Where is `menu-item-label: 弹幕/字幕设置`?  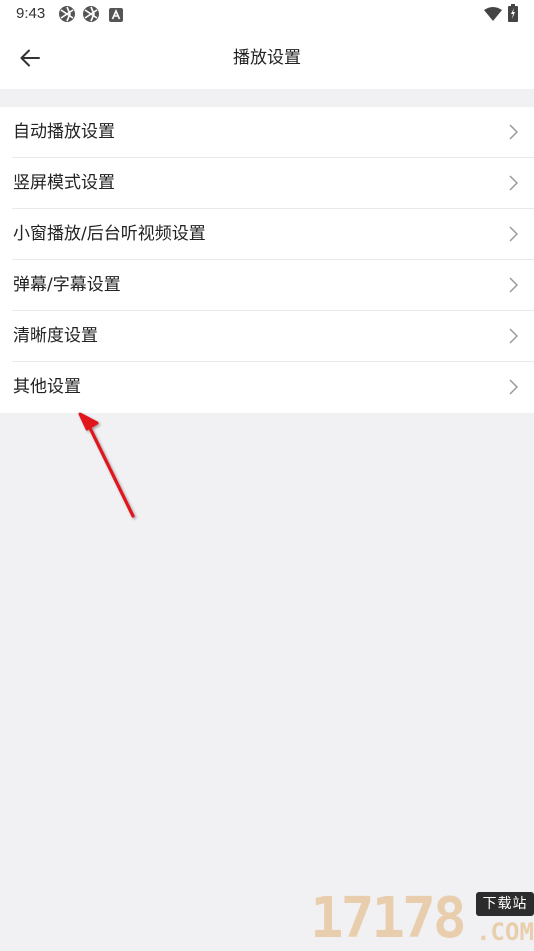
menu-item-label: 弹幕/字幕设置 is located at coordinates (67, 285).